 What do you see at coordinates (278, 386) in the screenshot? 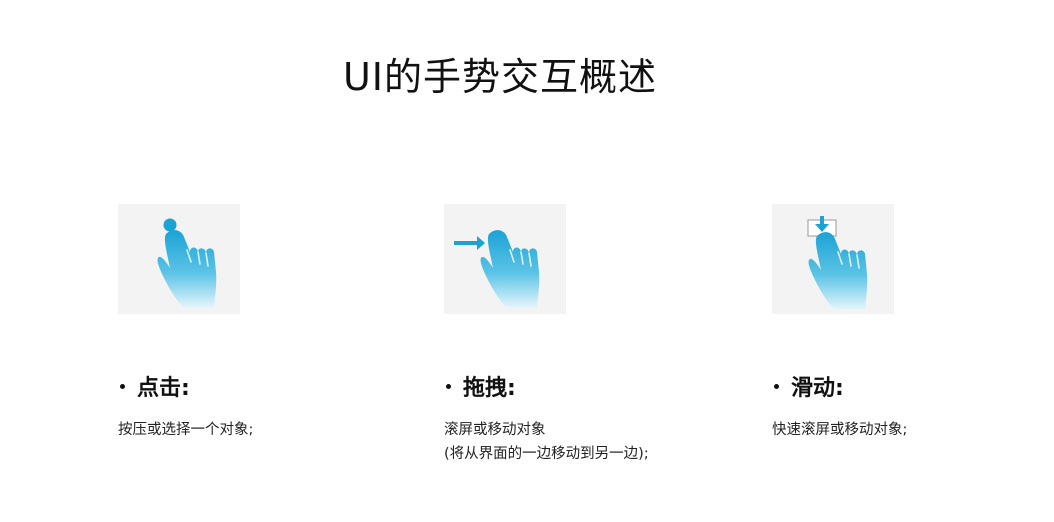
I see `gesture-tap-heading: 点击:` at bounding box center [278, 386].